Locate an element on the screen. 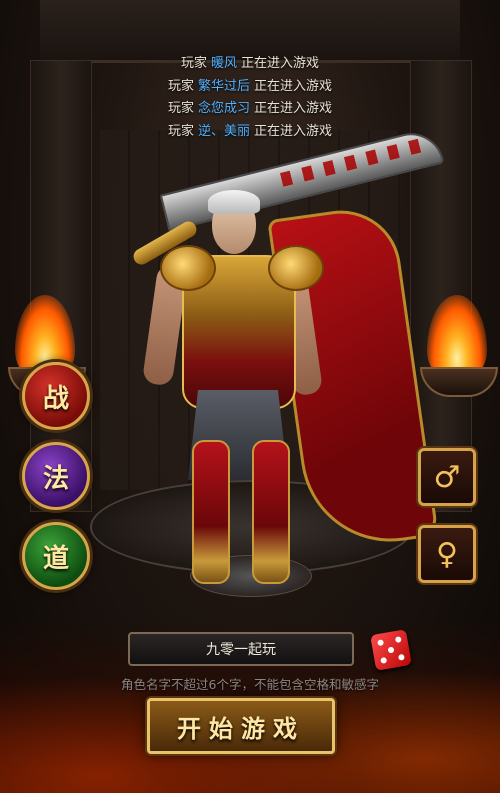 The height and width of the screenshot is (793, 500). male-icon: ♂ is located at coordinates (447, 477).